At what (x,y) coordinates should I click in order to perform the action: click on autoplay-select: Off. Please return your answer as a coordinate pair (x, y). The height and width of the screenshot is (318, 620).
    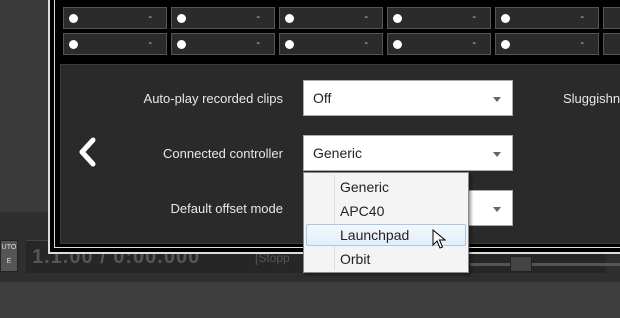
    Looking at the image, I should click on (408, 98).